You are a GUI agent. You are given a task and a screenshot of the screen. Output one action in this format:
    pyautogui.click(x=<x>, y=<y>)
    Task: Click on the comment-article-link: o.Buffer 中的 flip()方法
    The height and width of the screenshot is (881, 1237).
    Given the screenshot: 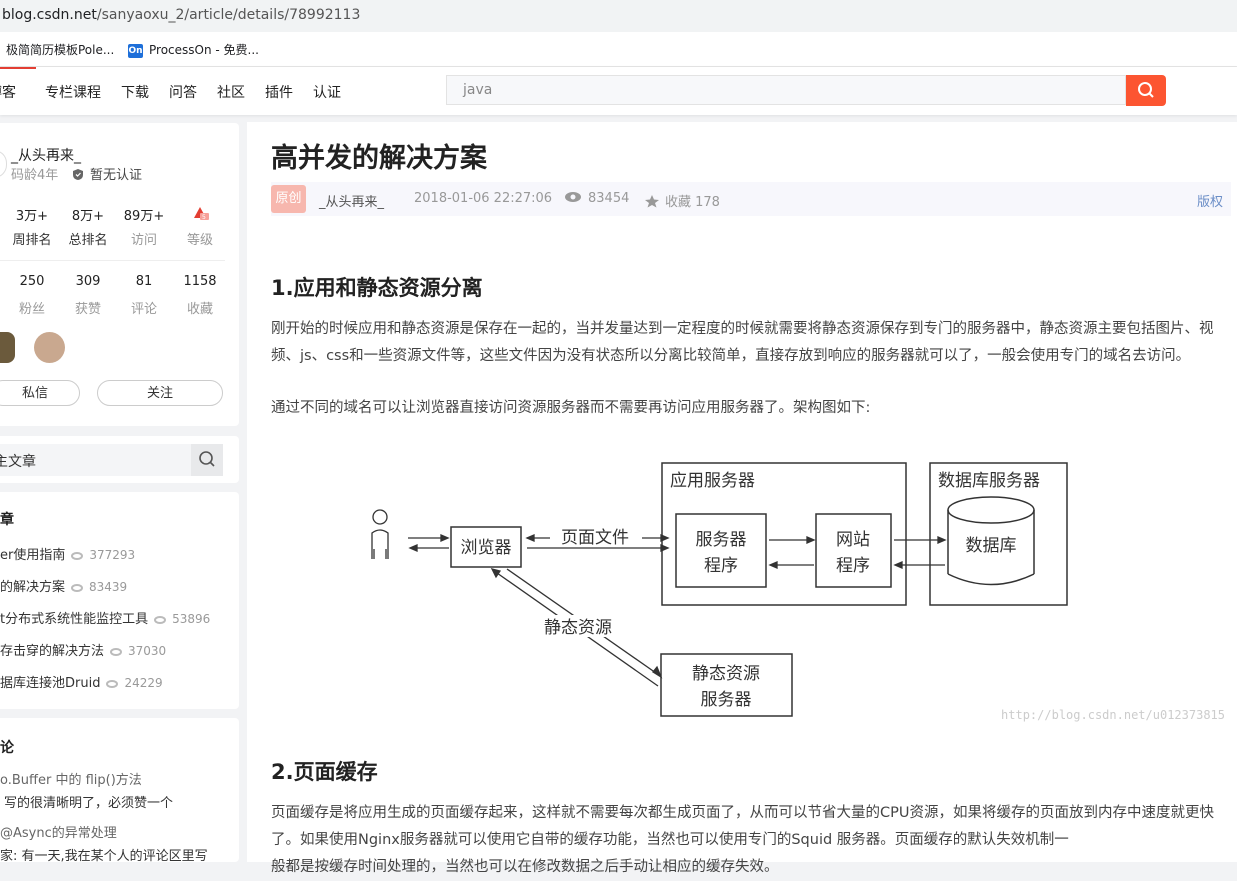 What is the action you would take?
    pyautogui.click(x=71, y=778)
    